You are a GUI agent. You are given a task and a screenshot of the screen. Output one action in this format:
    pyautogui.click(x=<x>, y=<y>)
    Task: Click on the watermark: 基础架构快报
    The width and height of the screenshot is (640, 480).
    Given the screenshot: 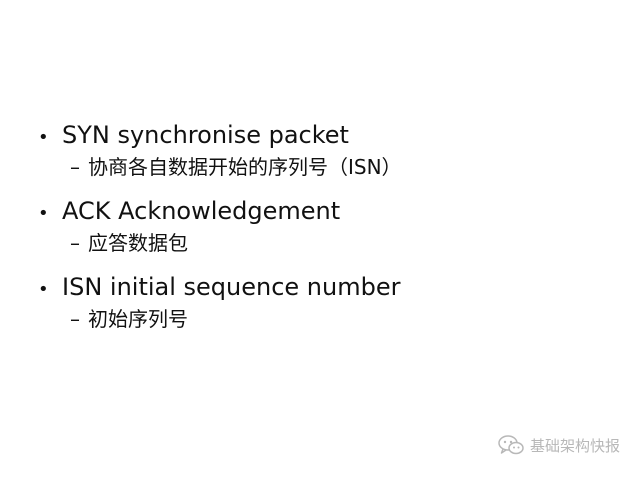 What is the action you would take?
    pyautogui.click(x=559, y=445)
    